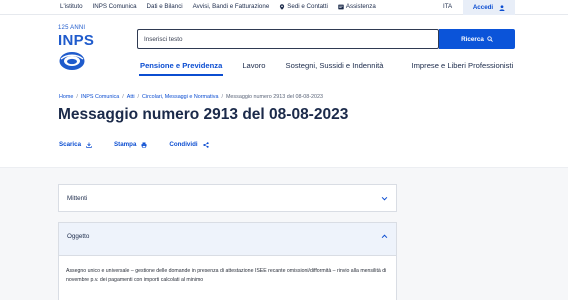  Describe the element at coordinates (76, 40) in the screenshot. I see `logo-wordmark: INPS` at that location.